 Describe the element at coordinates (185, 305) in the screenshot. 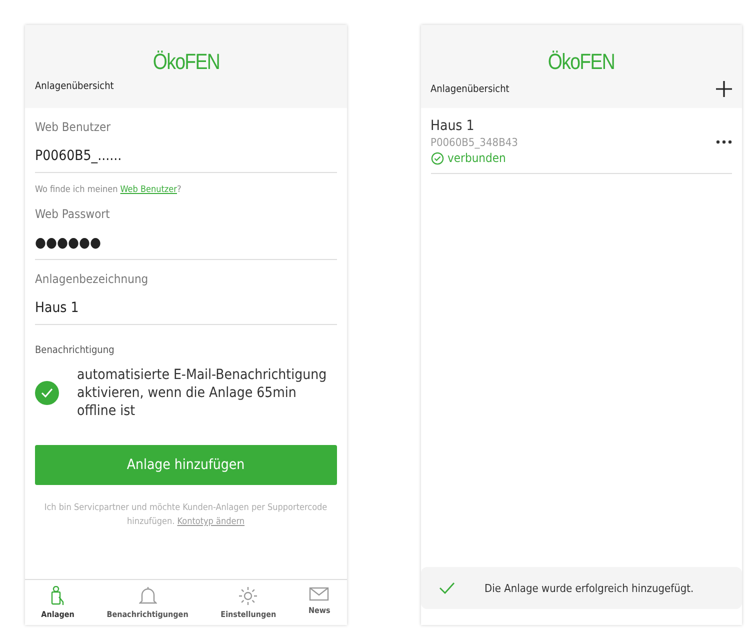

I see `input-field: Haus 1` at that location.